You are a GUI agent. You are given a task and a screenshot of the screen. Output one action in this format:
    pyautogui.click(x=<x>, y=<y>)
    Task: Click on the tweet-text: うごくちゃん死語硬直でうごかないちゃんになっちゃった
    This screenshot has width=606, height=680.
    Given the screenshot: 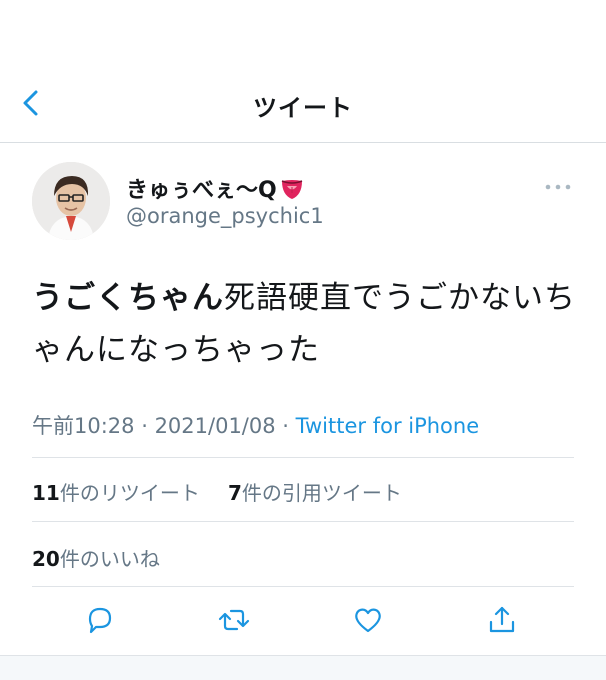 What is the action you would take?
    pyautogui.click(x=306, y=324)
    